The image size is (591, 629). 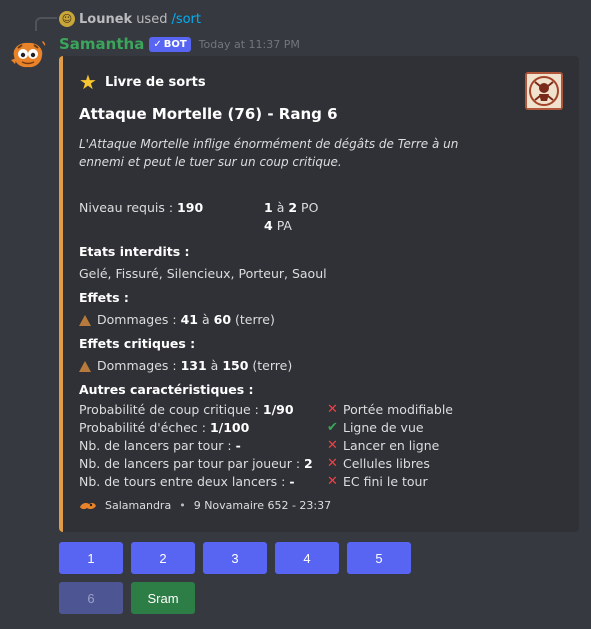 What do you see at coordinates (262, 505) in the screenshot?
I see `footer-date: 9 Novamaire 652 - 23:37` at bounding box center [262, 505].